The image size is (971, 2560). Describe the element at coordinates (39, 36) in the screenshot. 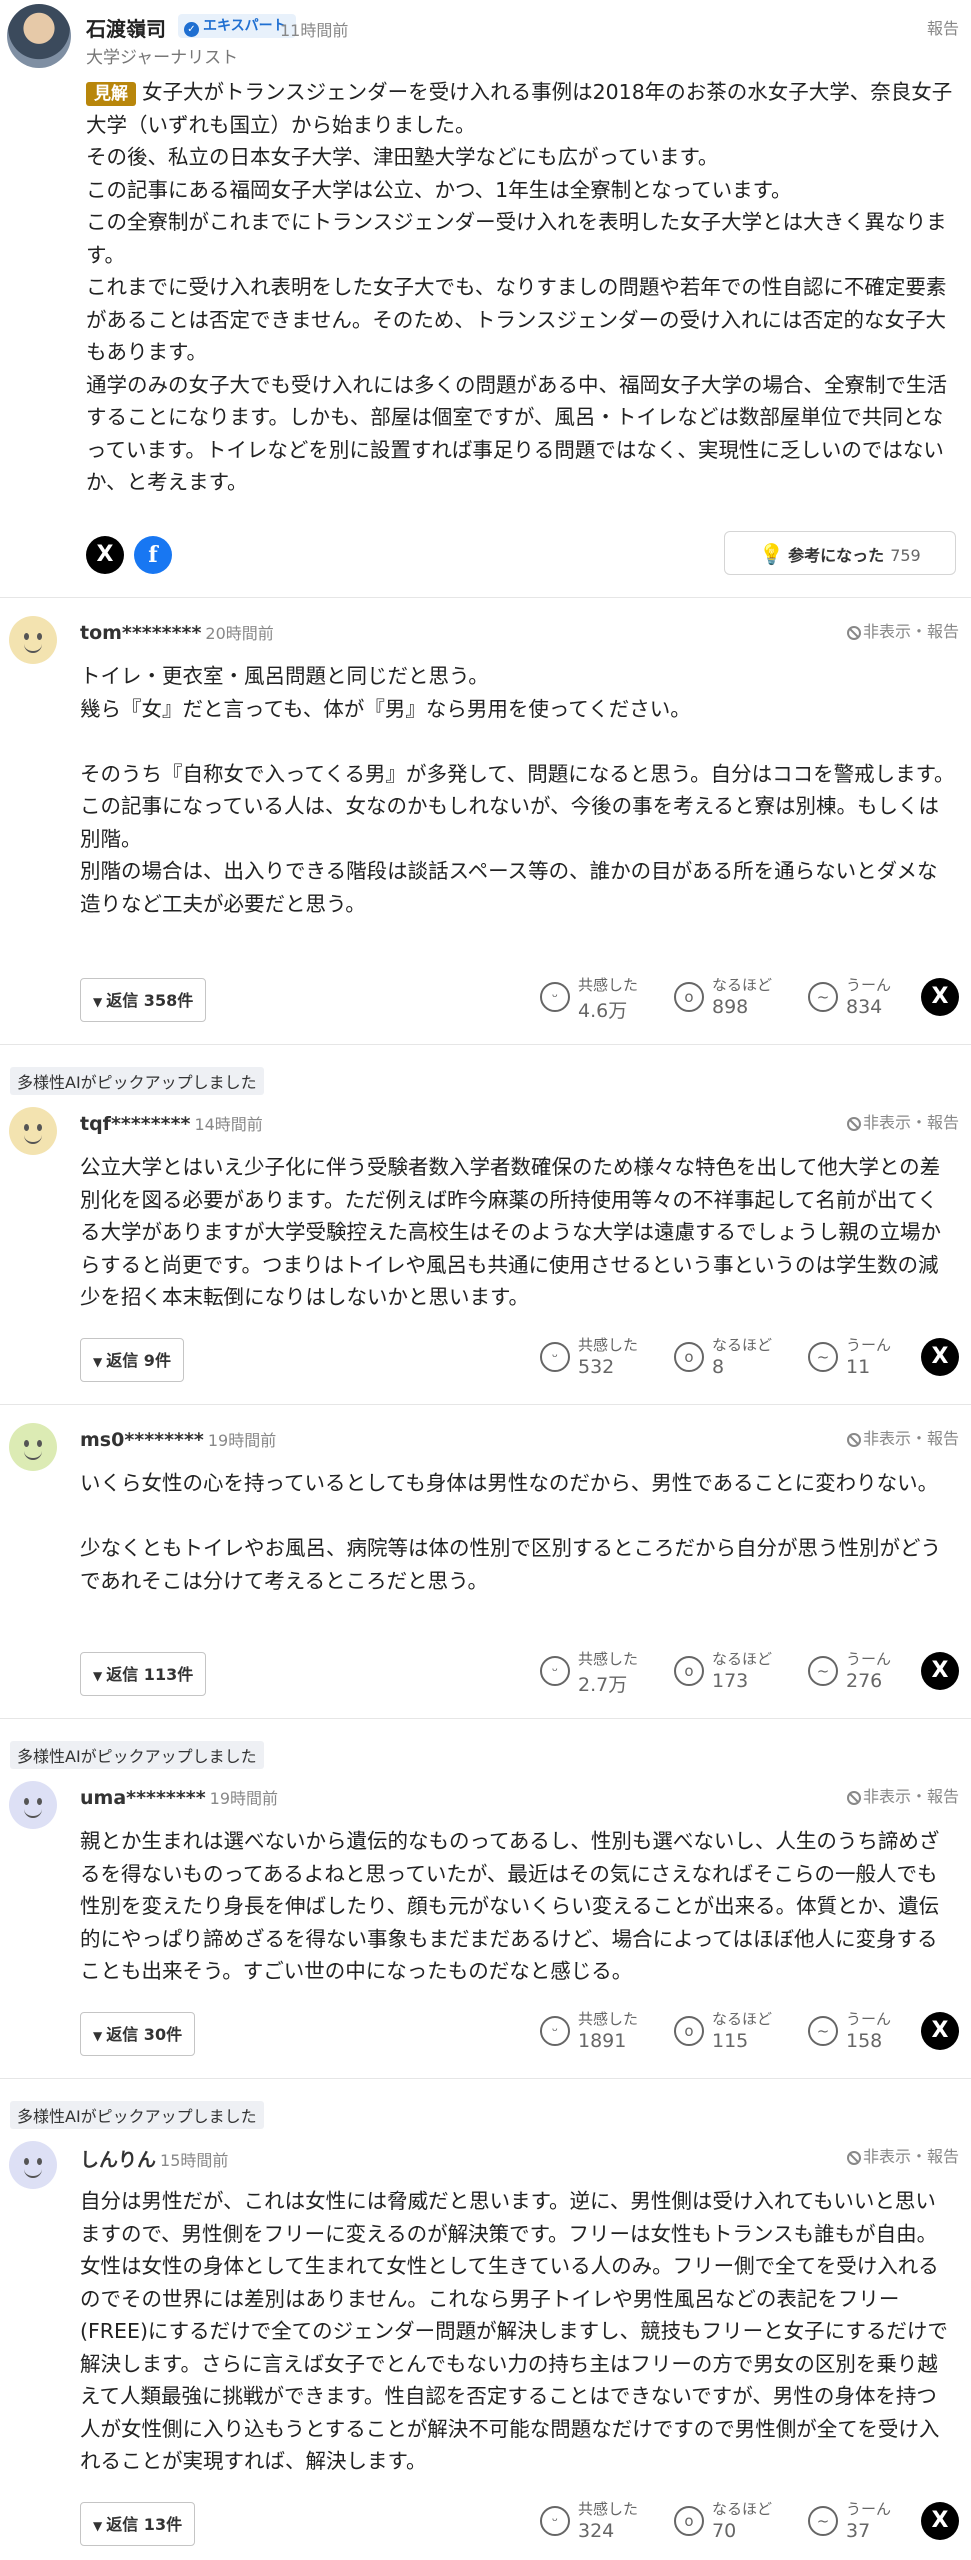

I see `expert-avatar` at that location.